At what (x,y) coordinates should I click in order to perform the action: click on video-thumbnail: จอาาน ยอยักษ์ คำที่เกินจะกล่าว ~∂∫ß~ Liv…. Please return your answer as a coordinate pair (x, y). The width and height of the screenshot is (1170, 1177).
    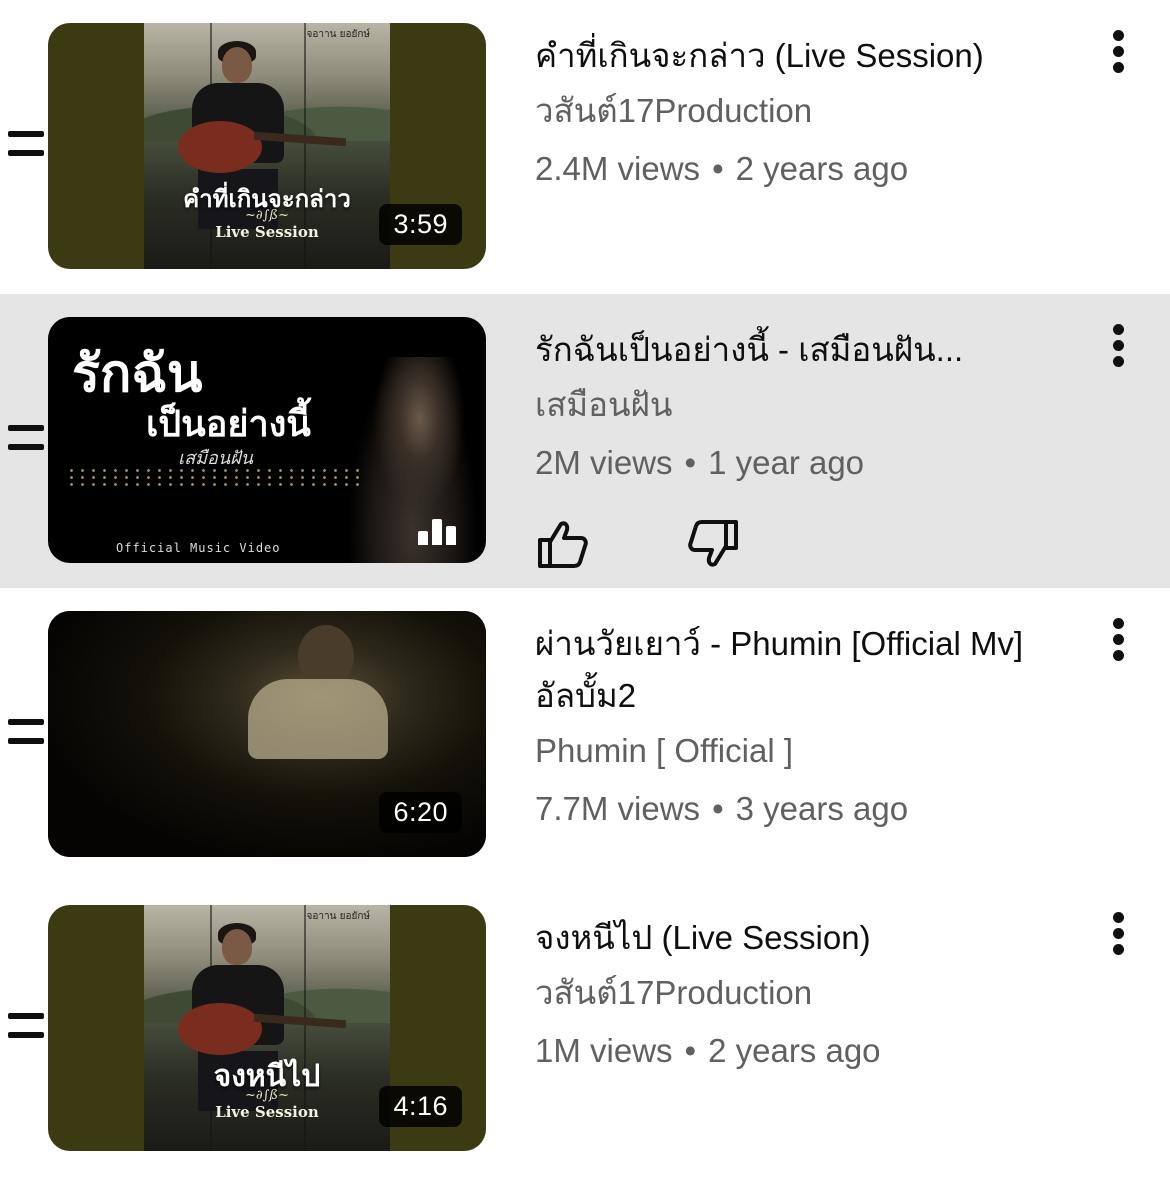
    Looking at the image, I should click on (267, 146).